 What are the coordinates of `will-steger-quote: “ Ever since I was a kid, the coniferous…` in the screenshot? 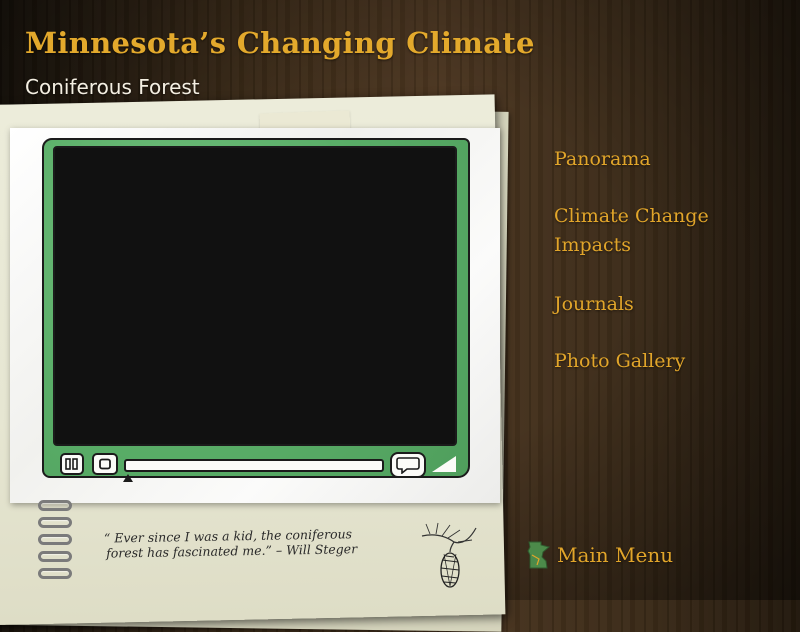 It's located at (254, 542).